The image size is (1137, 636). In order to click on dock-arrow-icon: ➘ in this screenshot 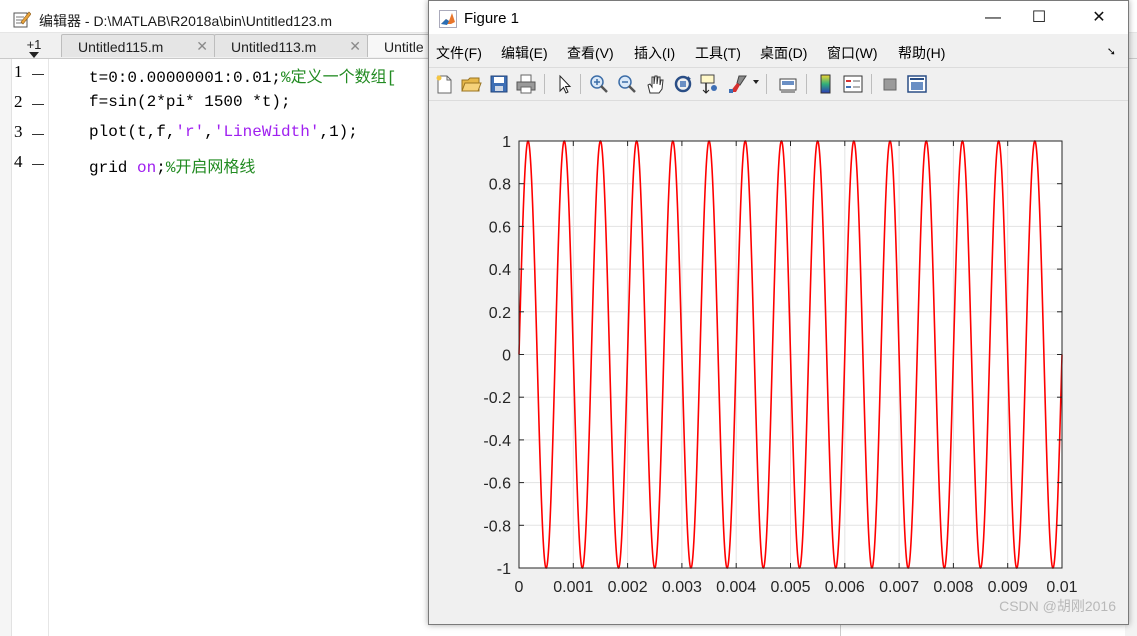, I will do `click(1111, 51)`.